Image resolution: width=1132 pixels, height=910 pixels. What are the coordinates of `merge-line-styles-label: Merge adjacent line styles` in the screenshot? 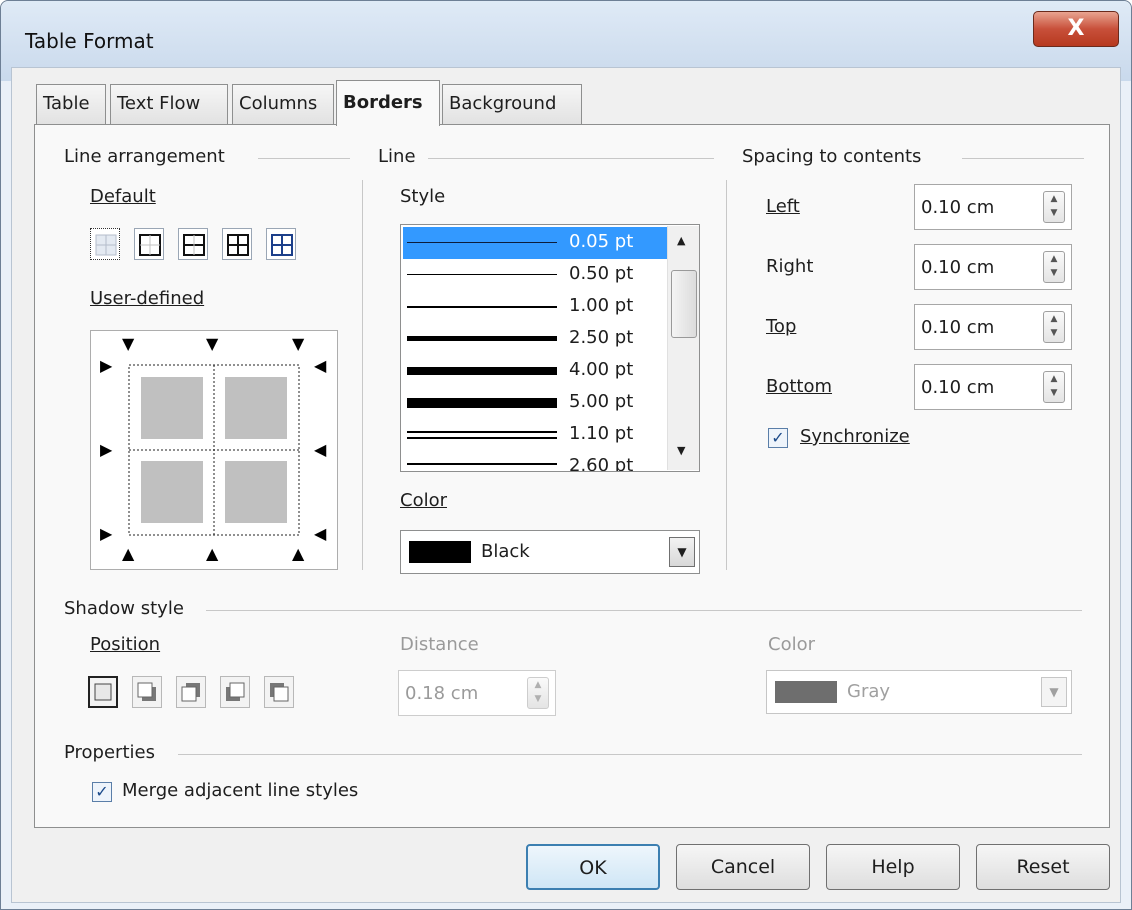 It's located at (240, 790).